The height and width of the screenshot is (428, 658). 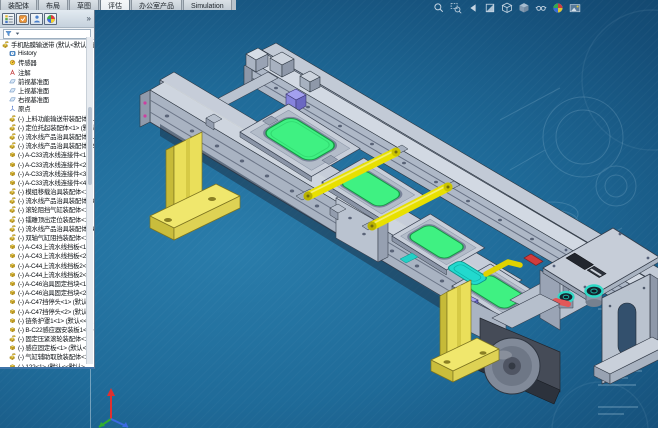 What do you see at coordinates (33, 82) in the screenshot?
I see `tree-row-label: 前视基准面` at bounding box center [33, 82].